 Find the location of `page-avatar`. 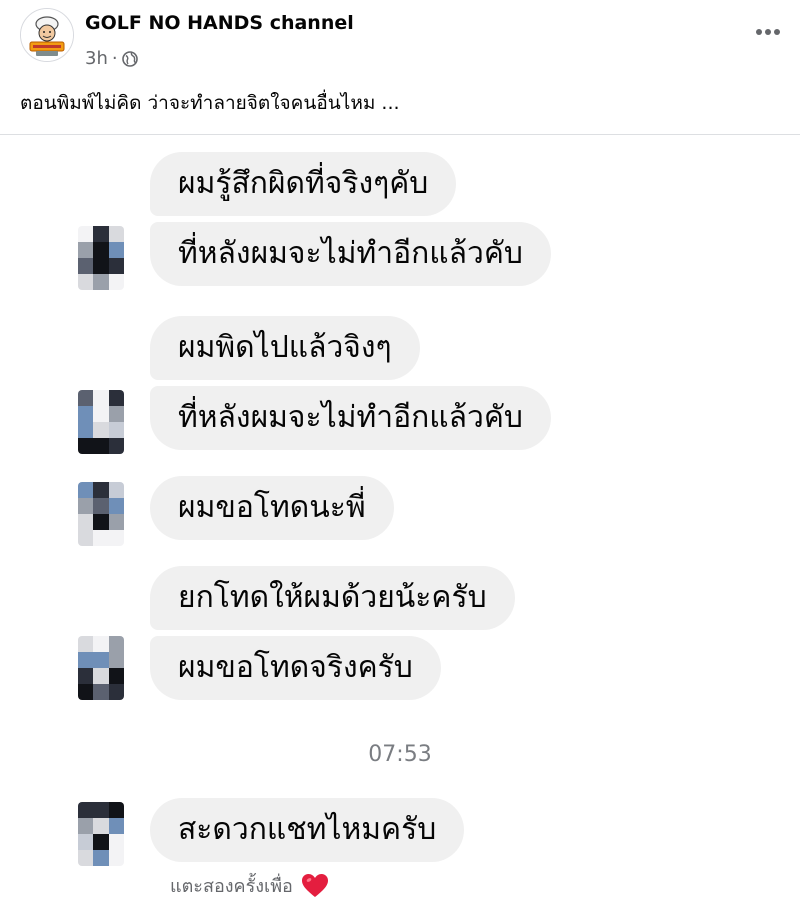

page-avatar is located at coordinates (47, 35).